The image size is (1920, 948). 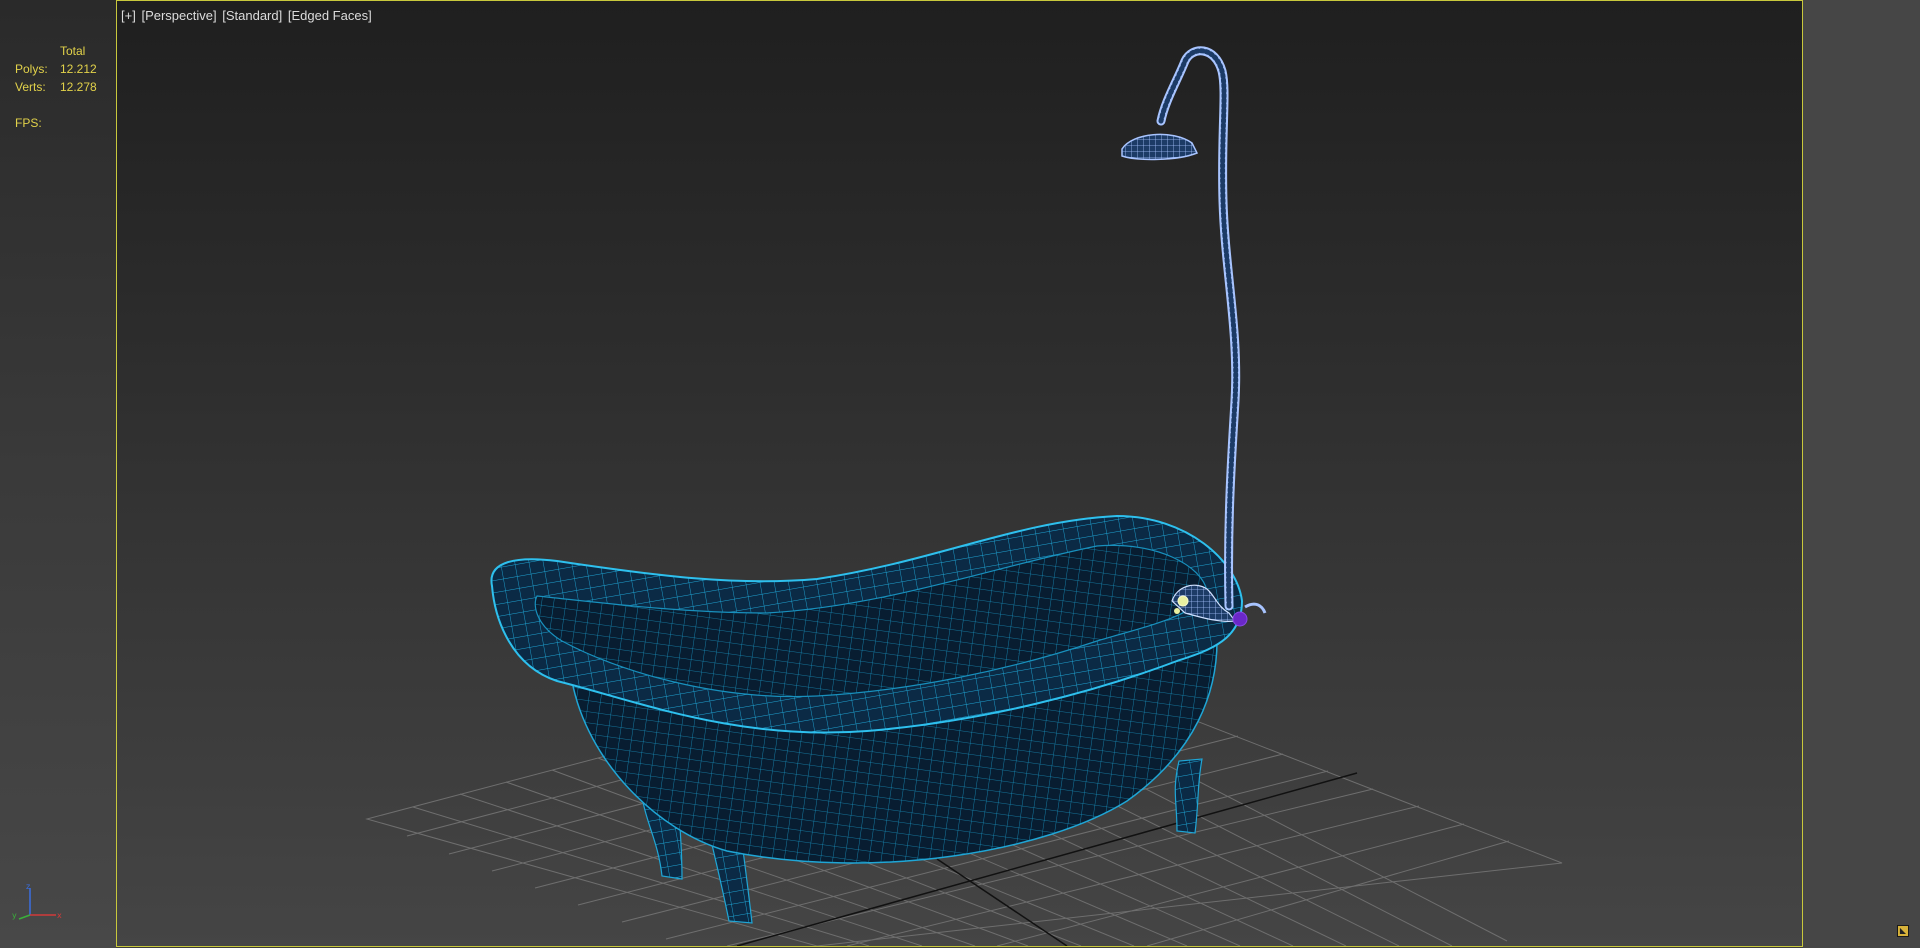 What do you see at coordinates (31, 69) in the screenshot?
I see `polys-label: Polys:` at bounding box center [31, 69].